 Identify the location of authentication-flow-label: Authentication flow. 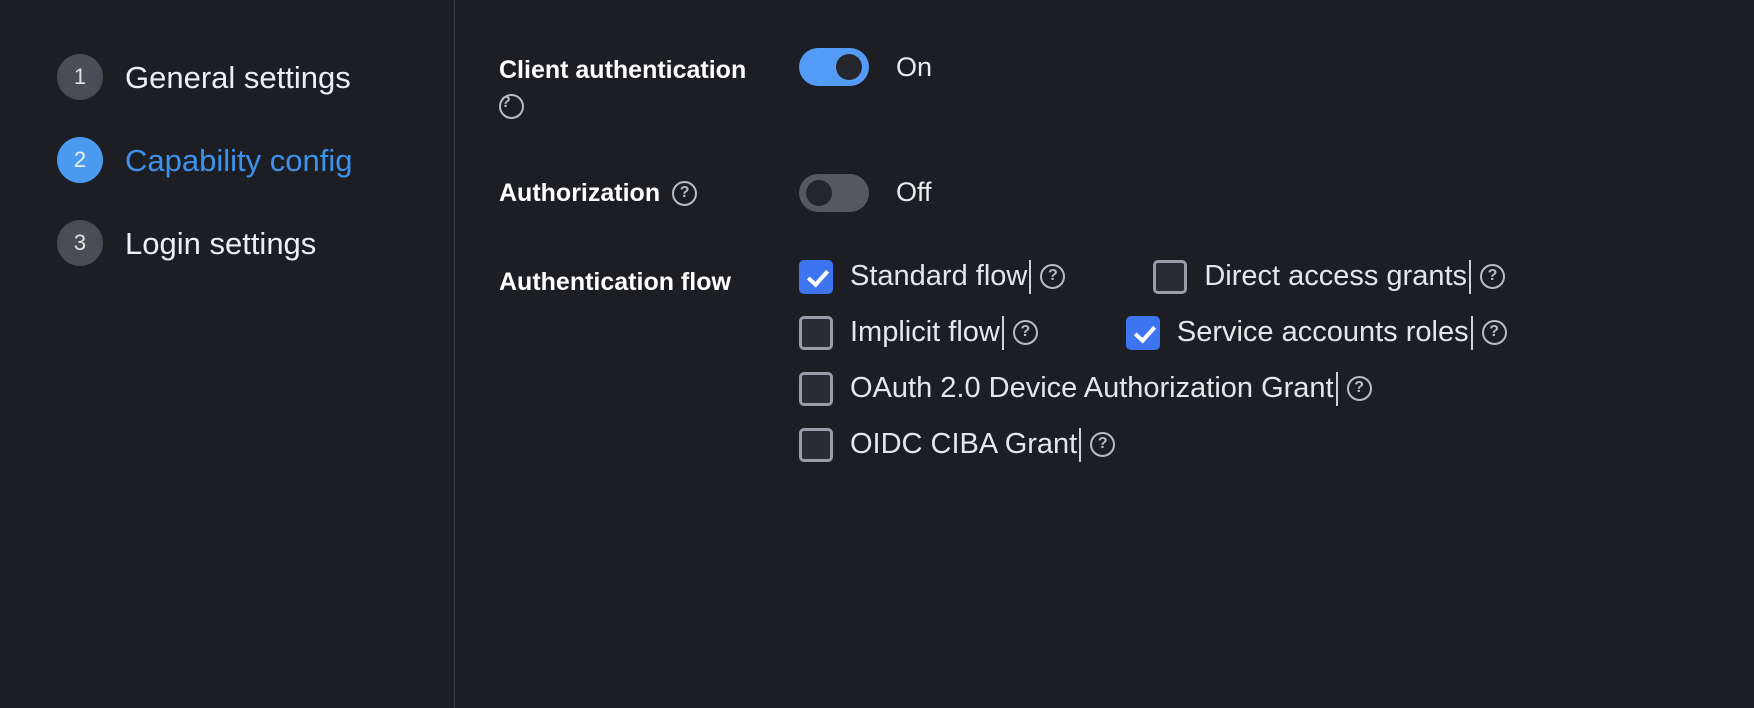
(615, 281).